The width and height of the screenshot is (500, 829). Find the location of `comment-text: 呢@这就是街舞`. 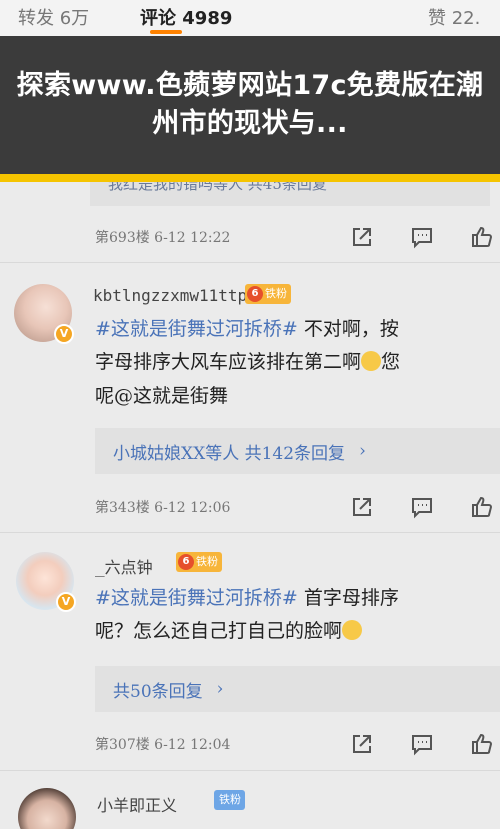

comment-text: 呢@这就是街舞 is located at coordinates (162, 396).